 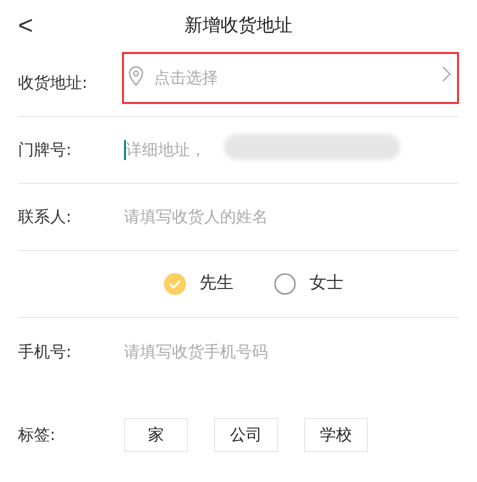 What do you see at coordinates (45, 150) in the screenshot?
I see `field-label: 门牌号:` at bounding box center [45, 150].